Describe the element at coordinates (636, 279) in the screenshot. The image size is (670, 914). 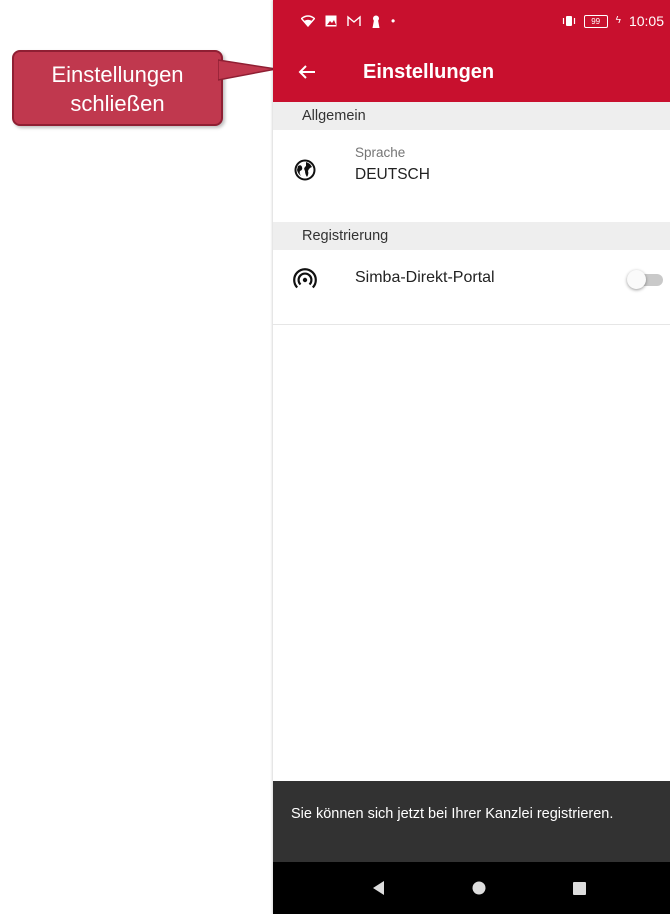
I see `toggle-thumb` at that location.